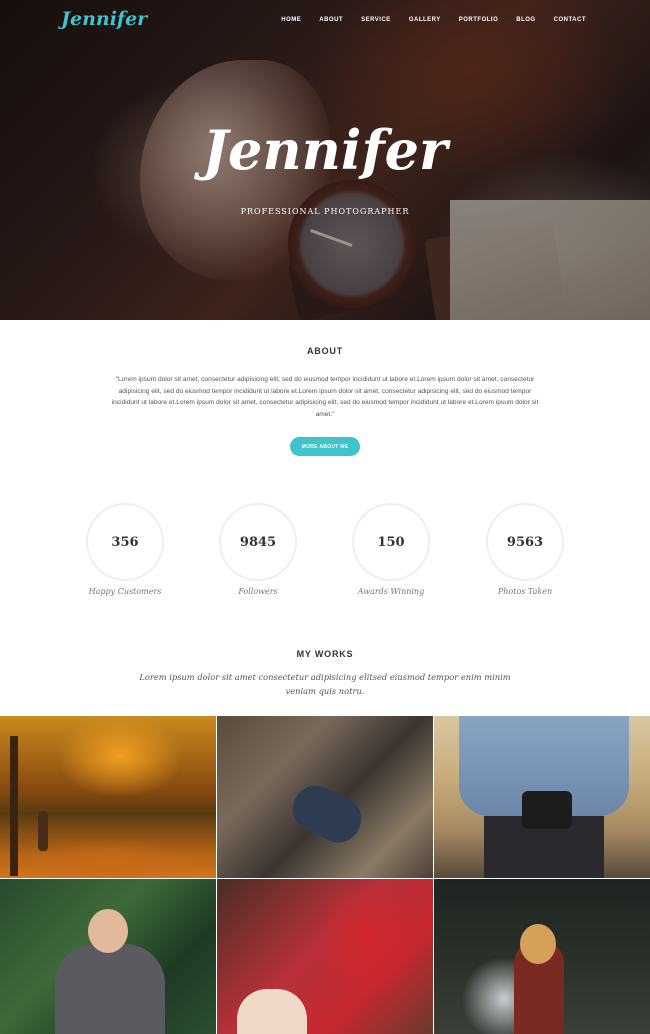 The height and width of the screenshot is (1034, 650). Describe the element at coordinates (14, 806) in the screenshot. I see `photo-tree` at that location.